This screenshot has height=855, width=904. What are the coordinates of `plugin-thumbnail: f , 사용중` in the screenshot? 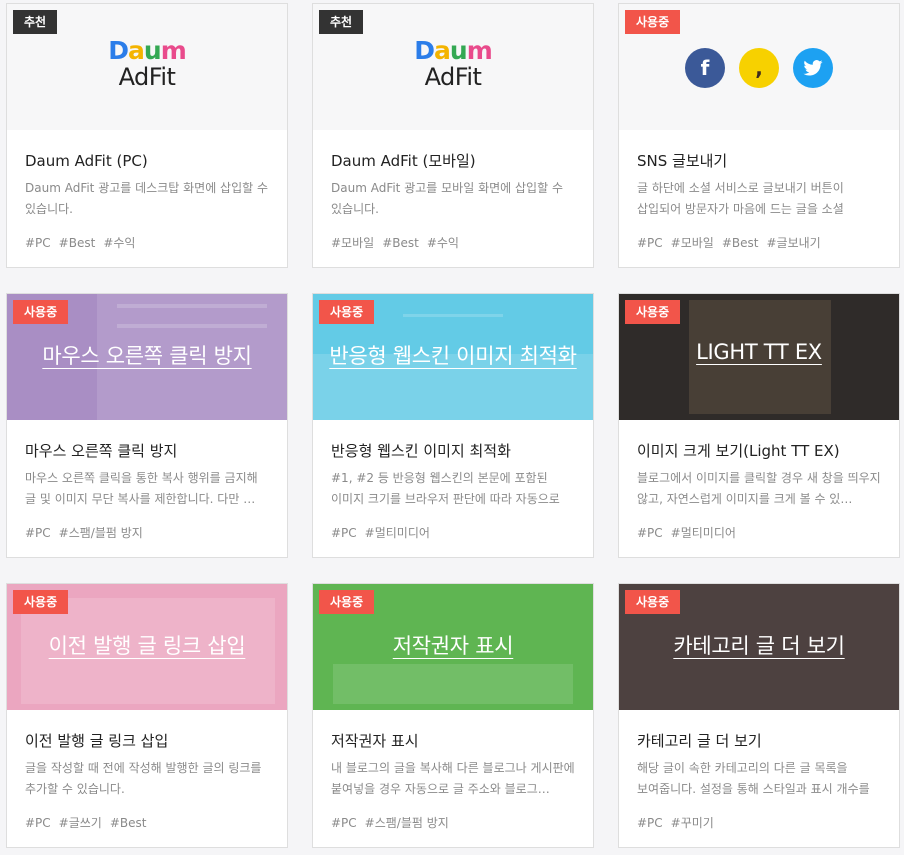 It's located at (759, 67).